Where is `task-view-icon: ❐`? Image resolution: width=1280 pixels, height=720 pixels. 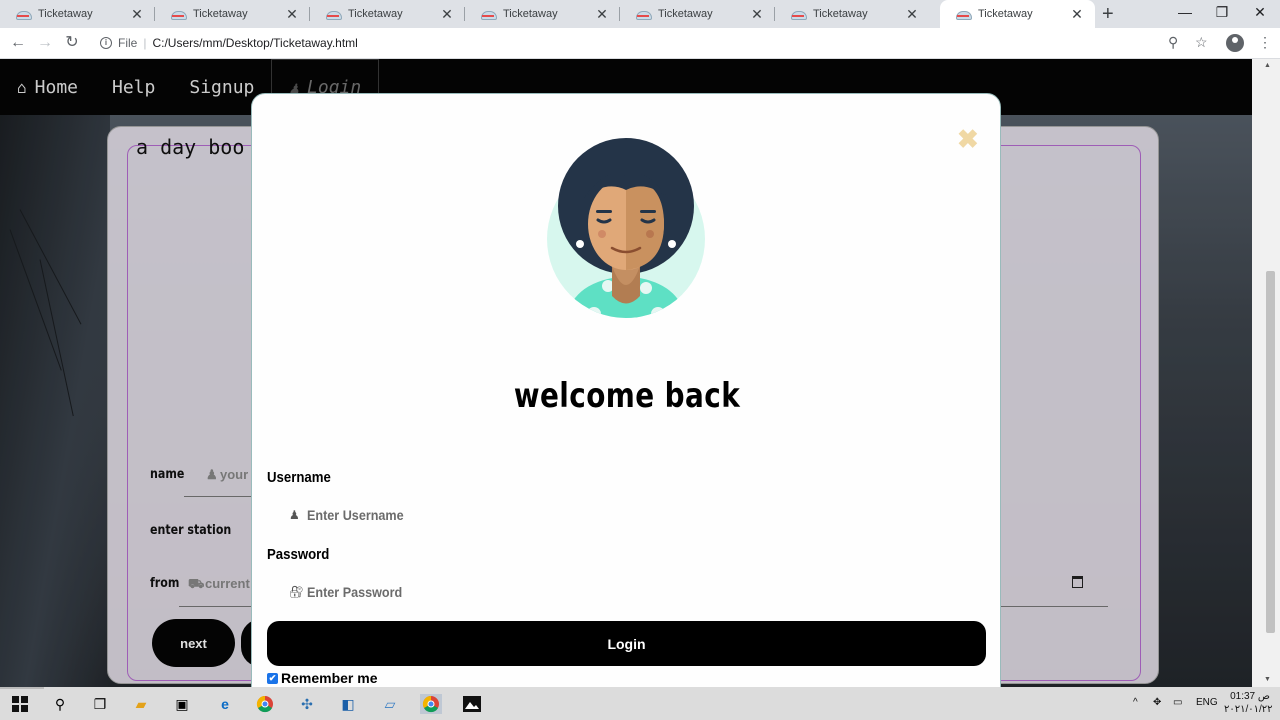 task-view-icon: ❐ is located at coordinates (100, 704).